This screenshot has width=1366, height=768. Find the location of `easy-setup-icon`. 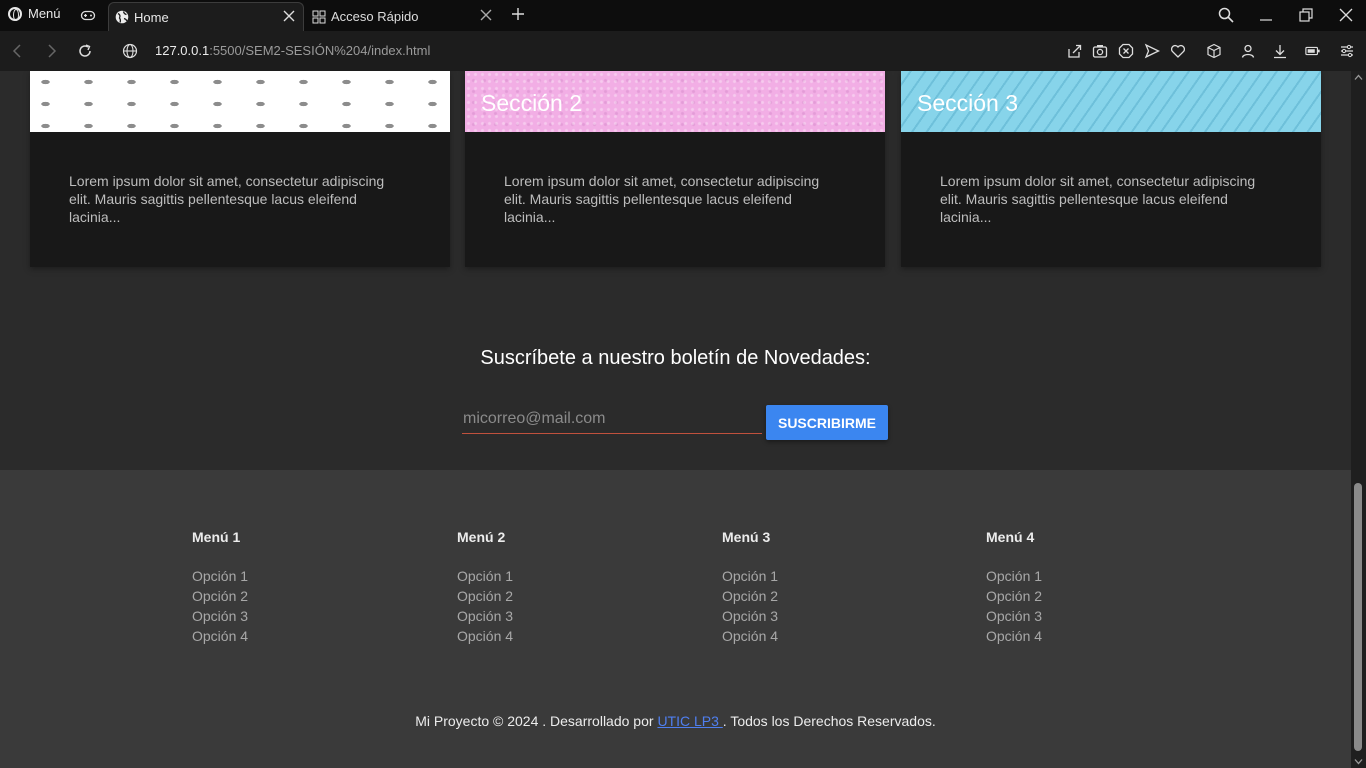

easy-setup-icon is located at coordinates (1347, 51).